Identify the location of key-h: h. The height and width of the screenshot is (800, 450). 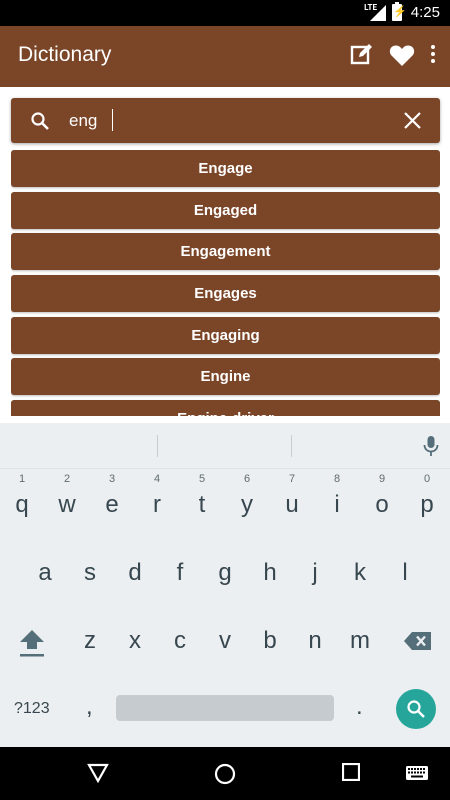
(270, 573).